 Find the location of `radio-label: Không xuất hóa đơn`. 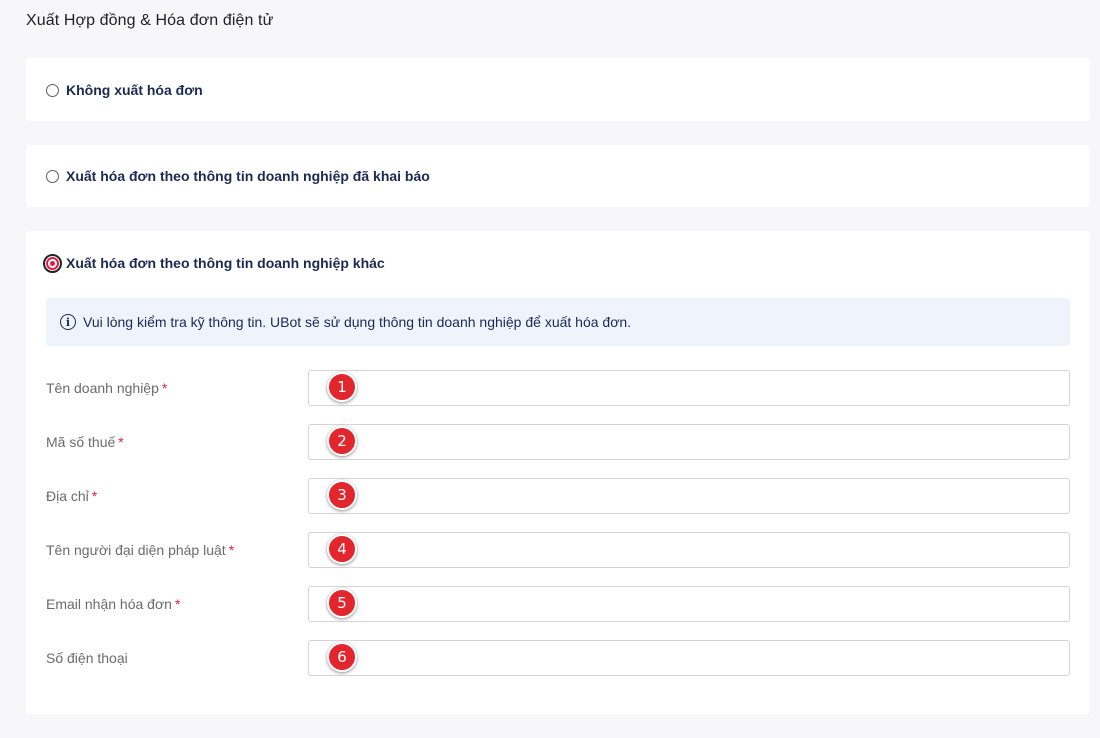

radio-label: Không xuất hóa đơn is located at coordinates (134, 90).